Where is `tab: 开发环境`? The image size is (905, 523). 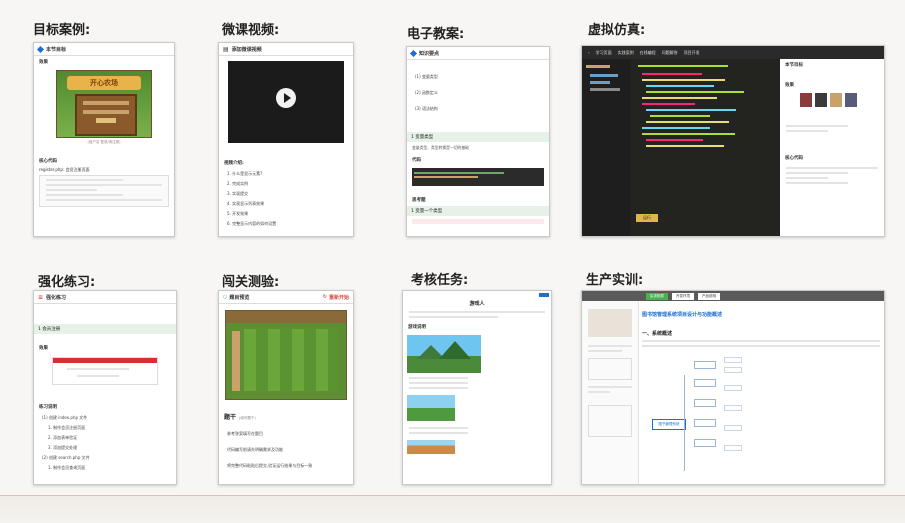
tab: 开发环境 is located at coordinates (683, 296).